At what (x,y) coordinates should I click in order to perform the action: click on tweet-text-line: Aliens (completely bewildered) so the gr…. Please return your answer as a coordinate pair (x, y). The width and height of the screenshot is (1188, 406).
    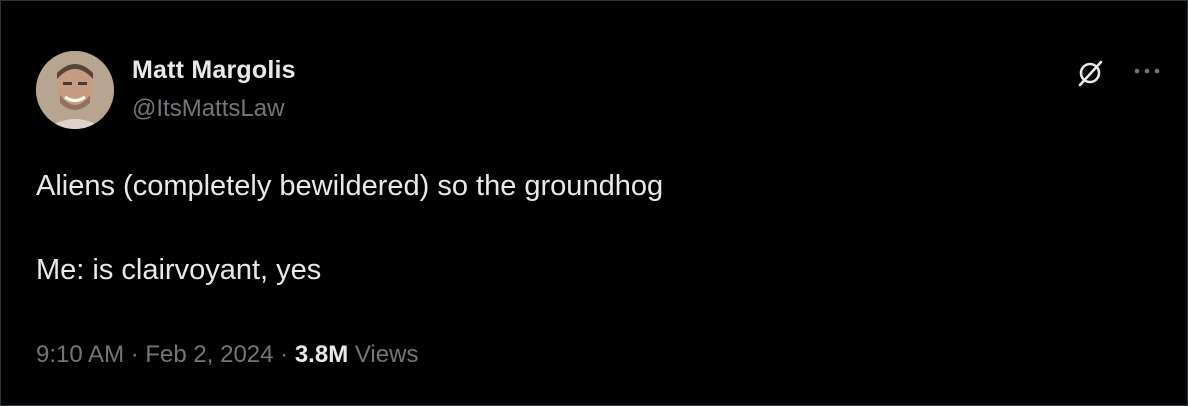
    Looking at the image, I should click on (350, 186).